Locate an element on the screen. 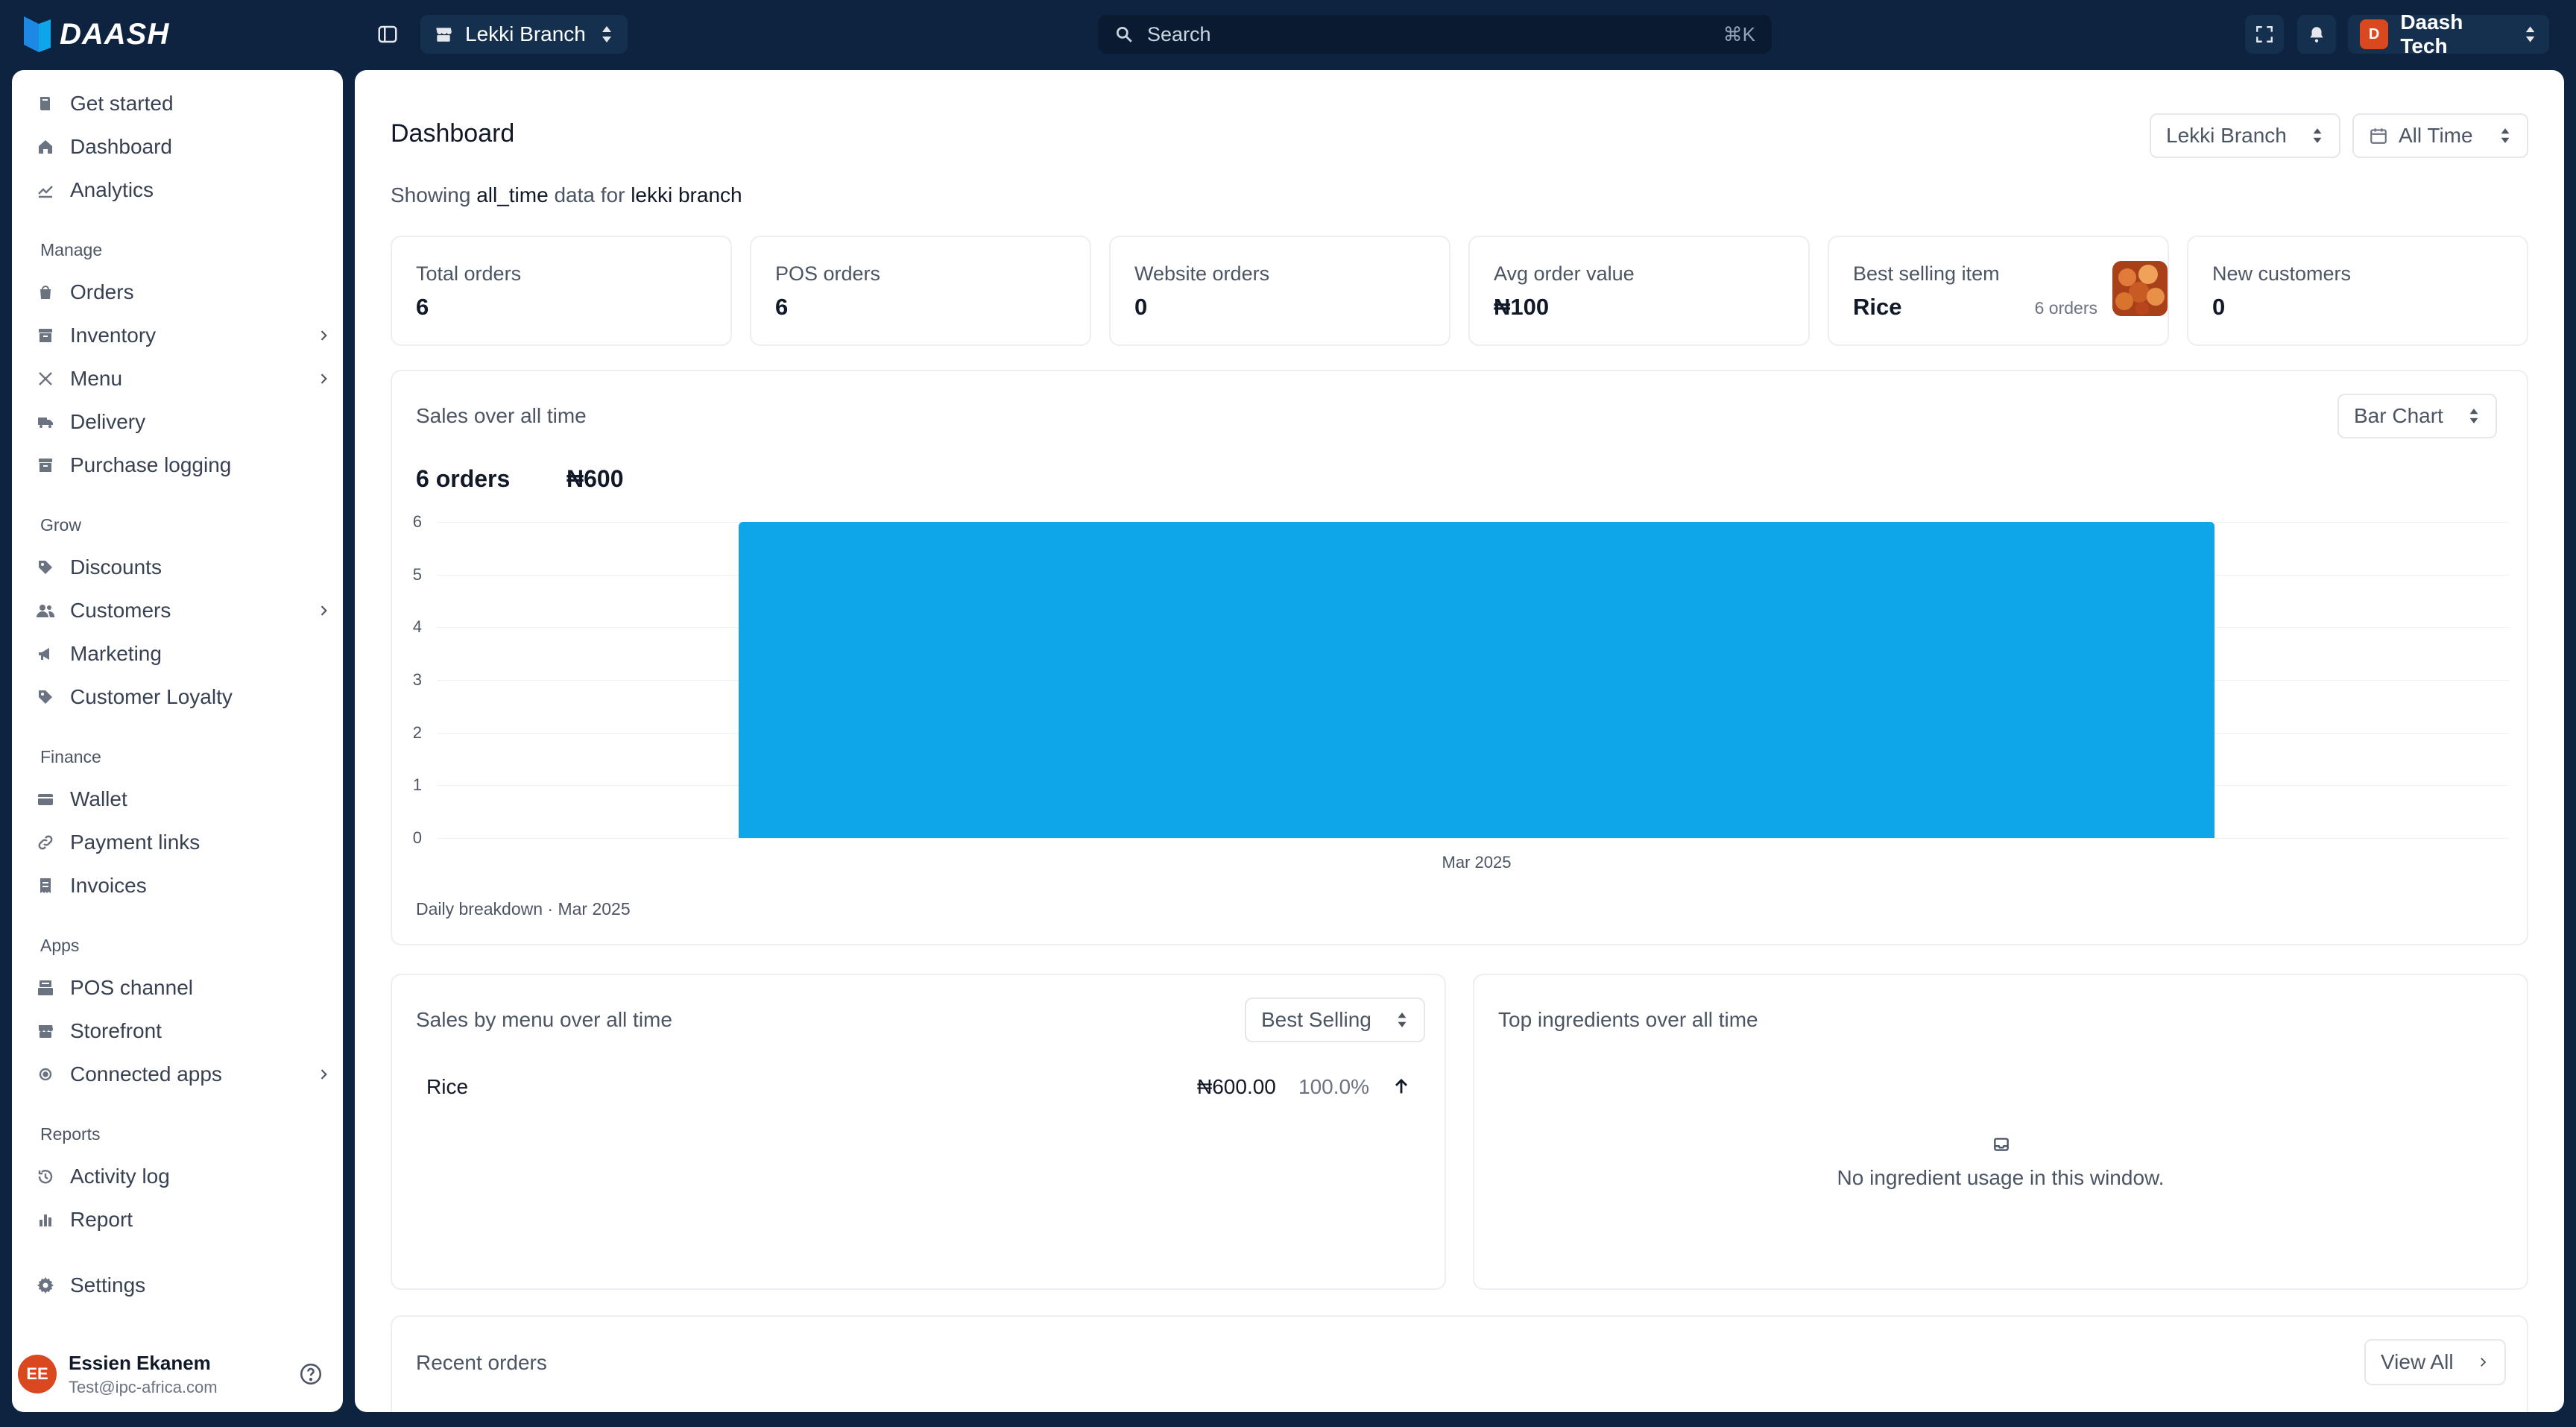 This screenshot has width=2576, height=1427. branch-switcher: Lekki Branch is located at coordinates (524, 34).